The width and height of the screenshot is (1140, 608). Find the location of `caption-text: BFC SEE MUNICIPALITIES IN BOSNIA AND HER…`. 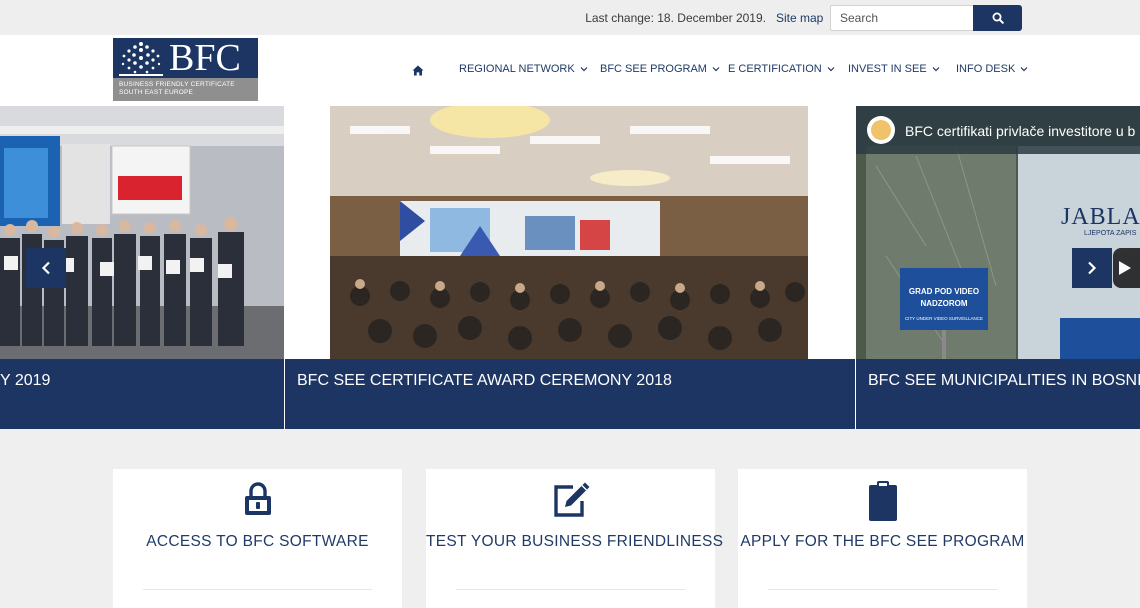

caption-text: BFC SEE MUNICIPALITIES IN BOSNIA AND HER… is located at coordinates (1004, 380).